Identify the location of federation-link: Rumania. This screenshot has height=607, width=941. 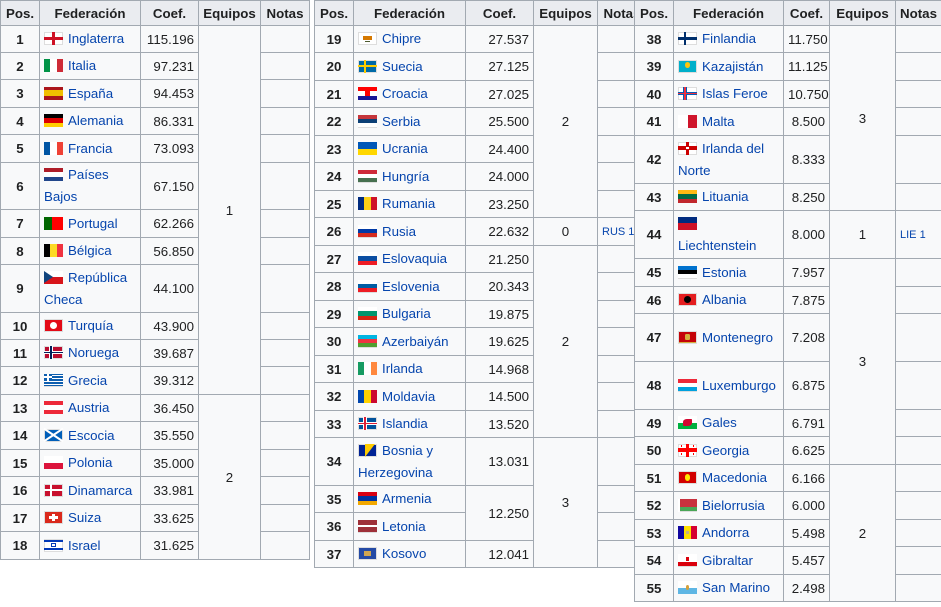
(408, 203).